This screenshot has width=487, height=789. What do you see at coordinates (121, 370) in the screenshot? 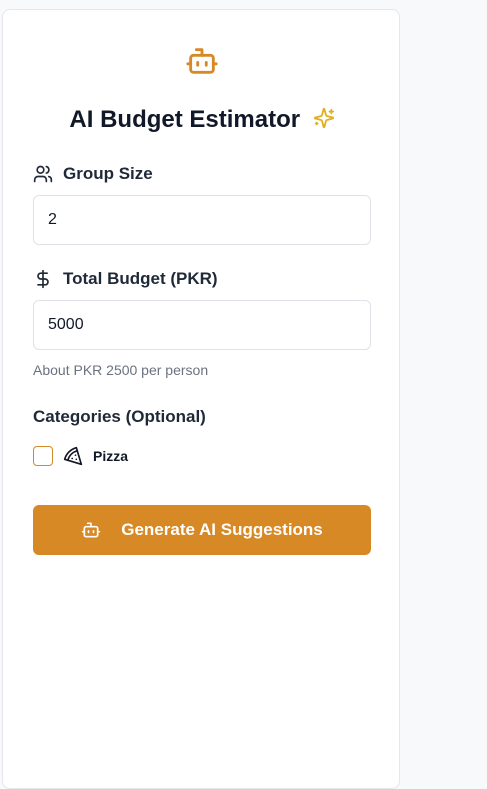
I see `per-person-hint: About PKR 2500 per person` at bounding box center [121, 370].